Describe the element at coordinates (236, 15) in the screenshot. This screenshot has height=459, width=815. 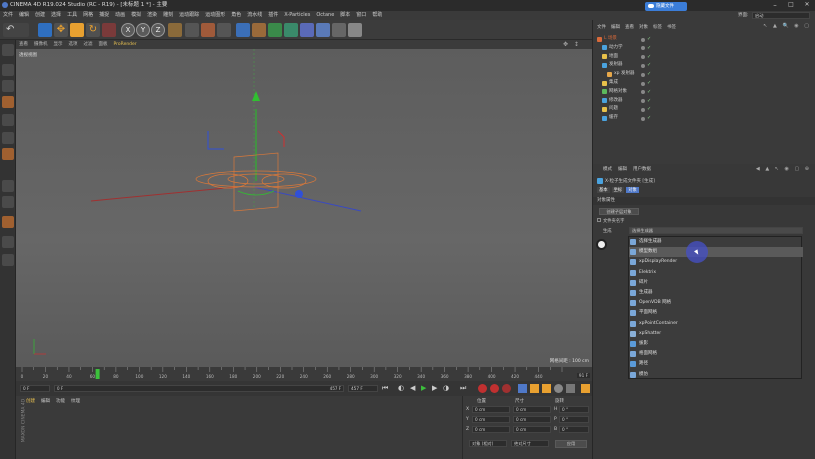
I see `menu-item: 角色` at that location.